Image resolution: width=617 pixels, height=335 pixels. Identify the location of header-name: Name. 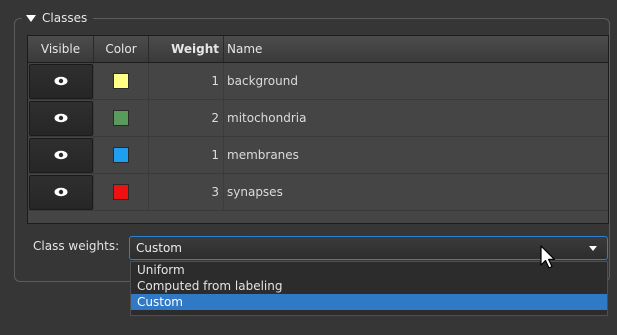
(416, 49).